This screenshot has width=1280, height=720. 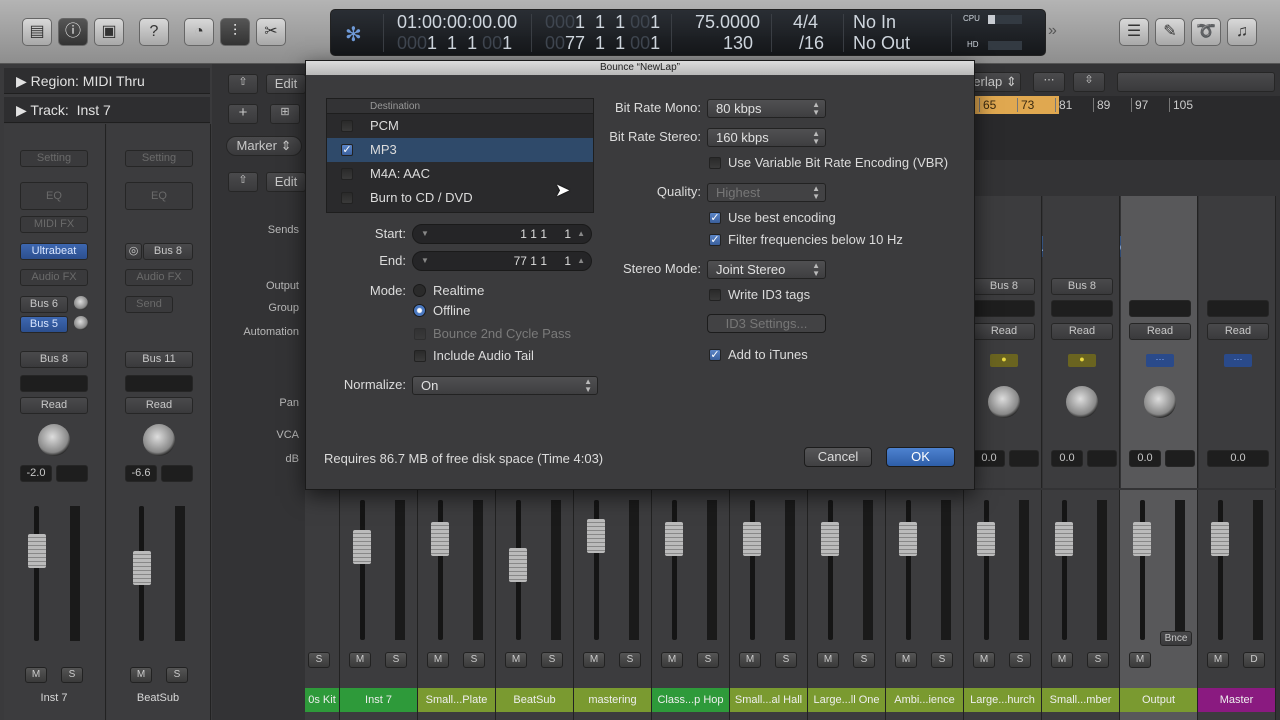 What do you see at coordinates (451, 310) in the screenshot?
I see `offline-label: Offline` at bounding box center [451, 310].